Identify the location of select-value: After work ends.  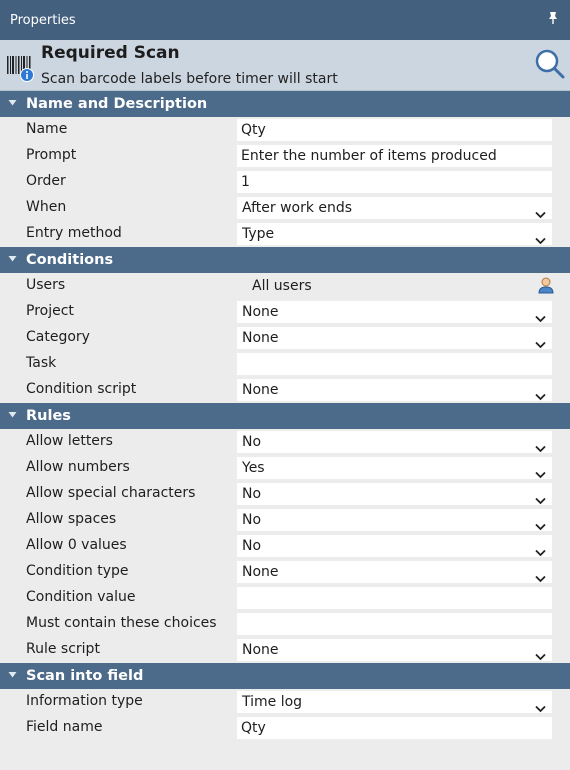
(297, 208).